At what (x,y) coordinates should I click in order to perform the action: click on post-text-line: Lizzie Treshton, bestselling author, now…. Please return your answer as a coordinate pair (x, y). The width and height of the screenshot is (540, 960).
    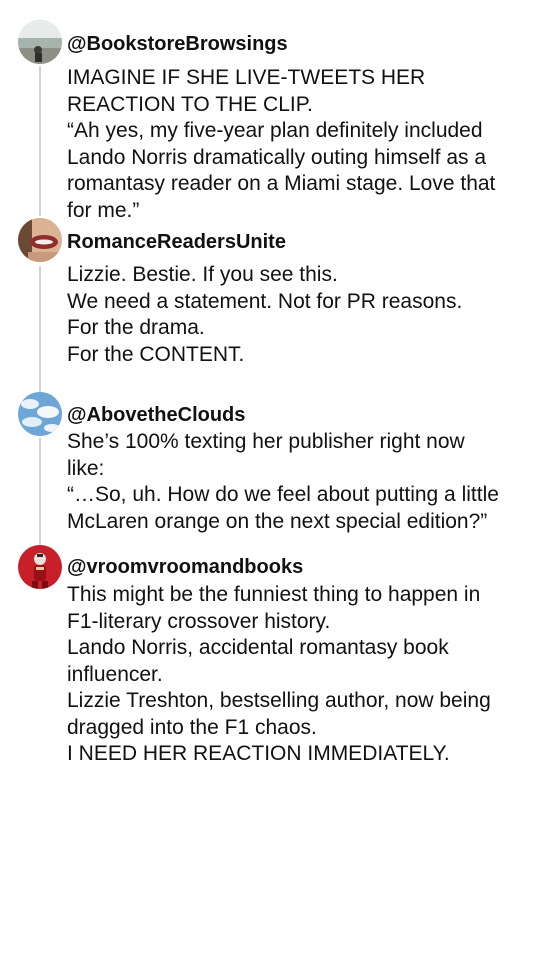
    Looking at the image, I should click on (279, 700).